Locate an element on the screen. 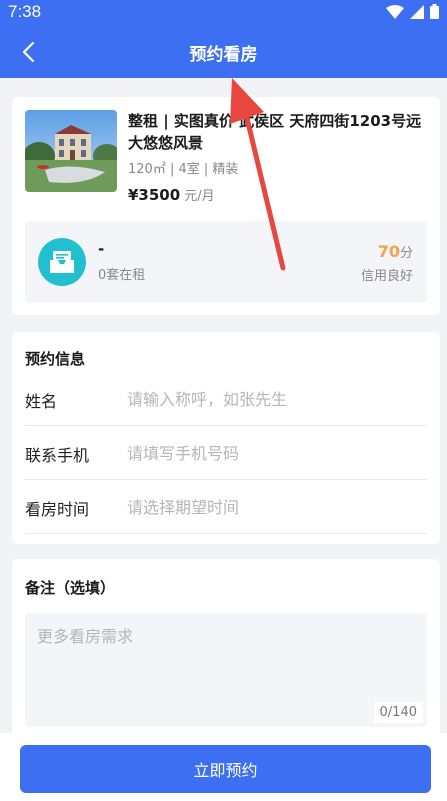 Image resolution: width=447 pixels, height=801 pixels. credit-score: 70分 is located at coordinates (395, 251).